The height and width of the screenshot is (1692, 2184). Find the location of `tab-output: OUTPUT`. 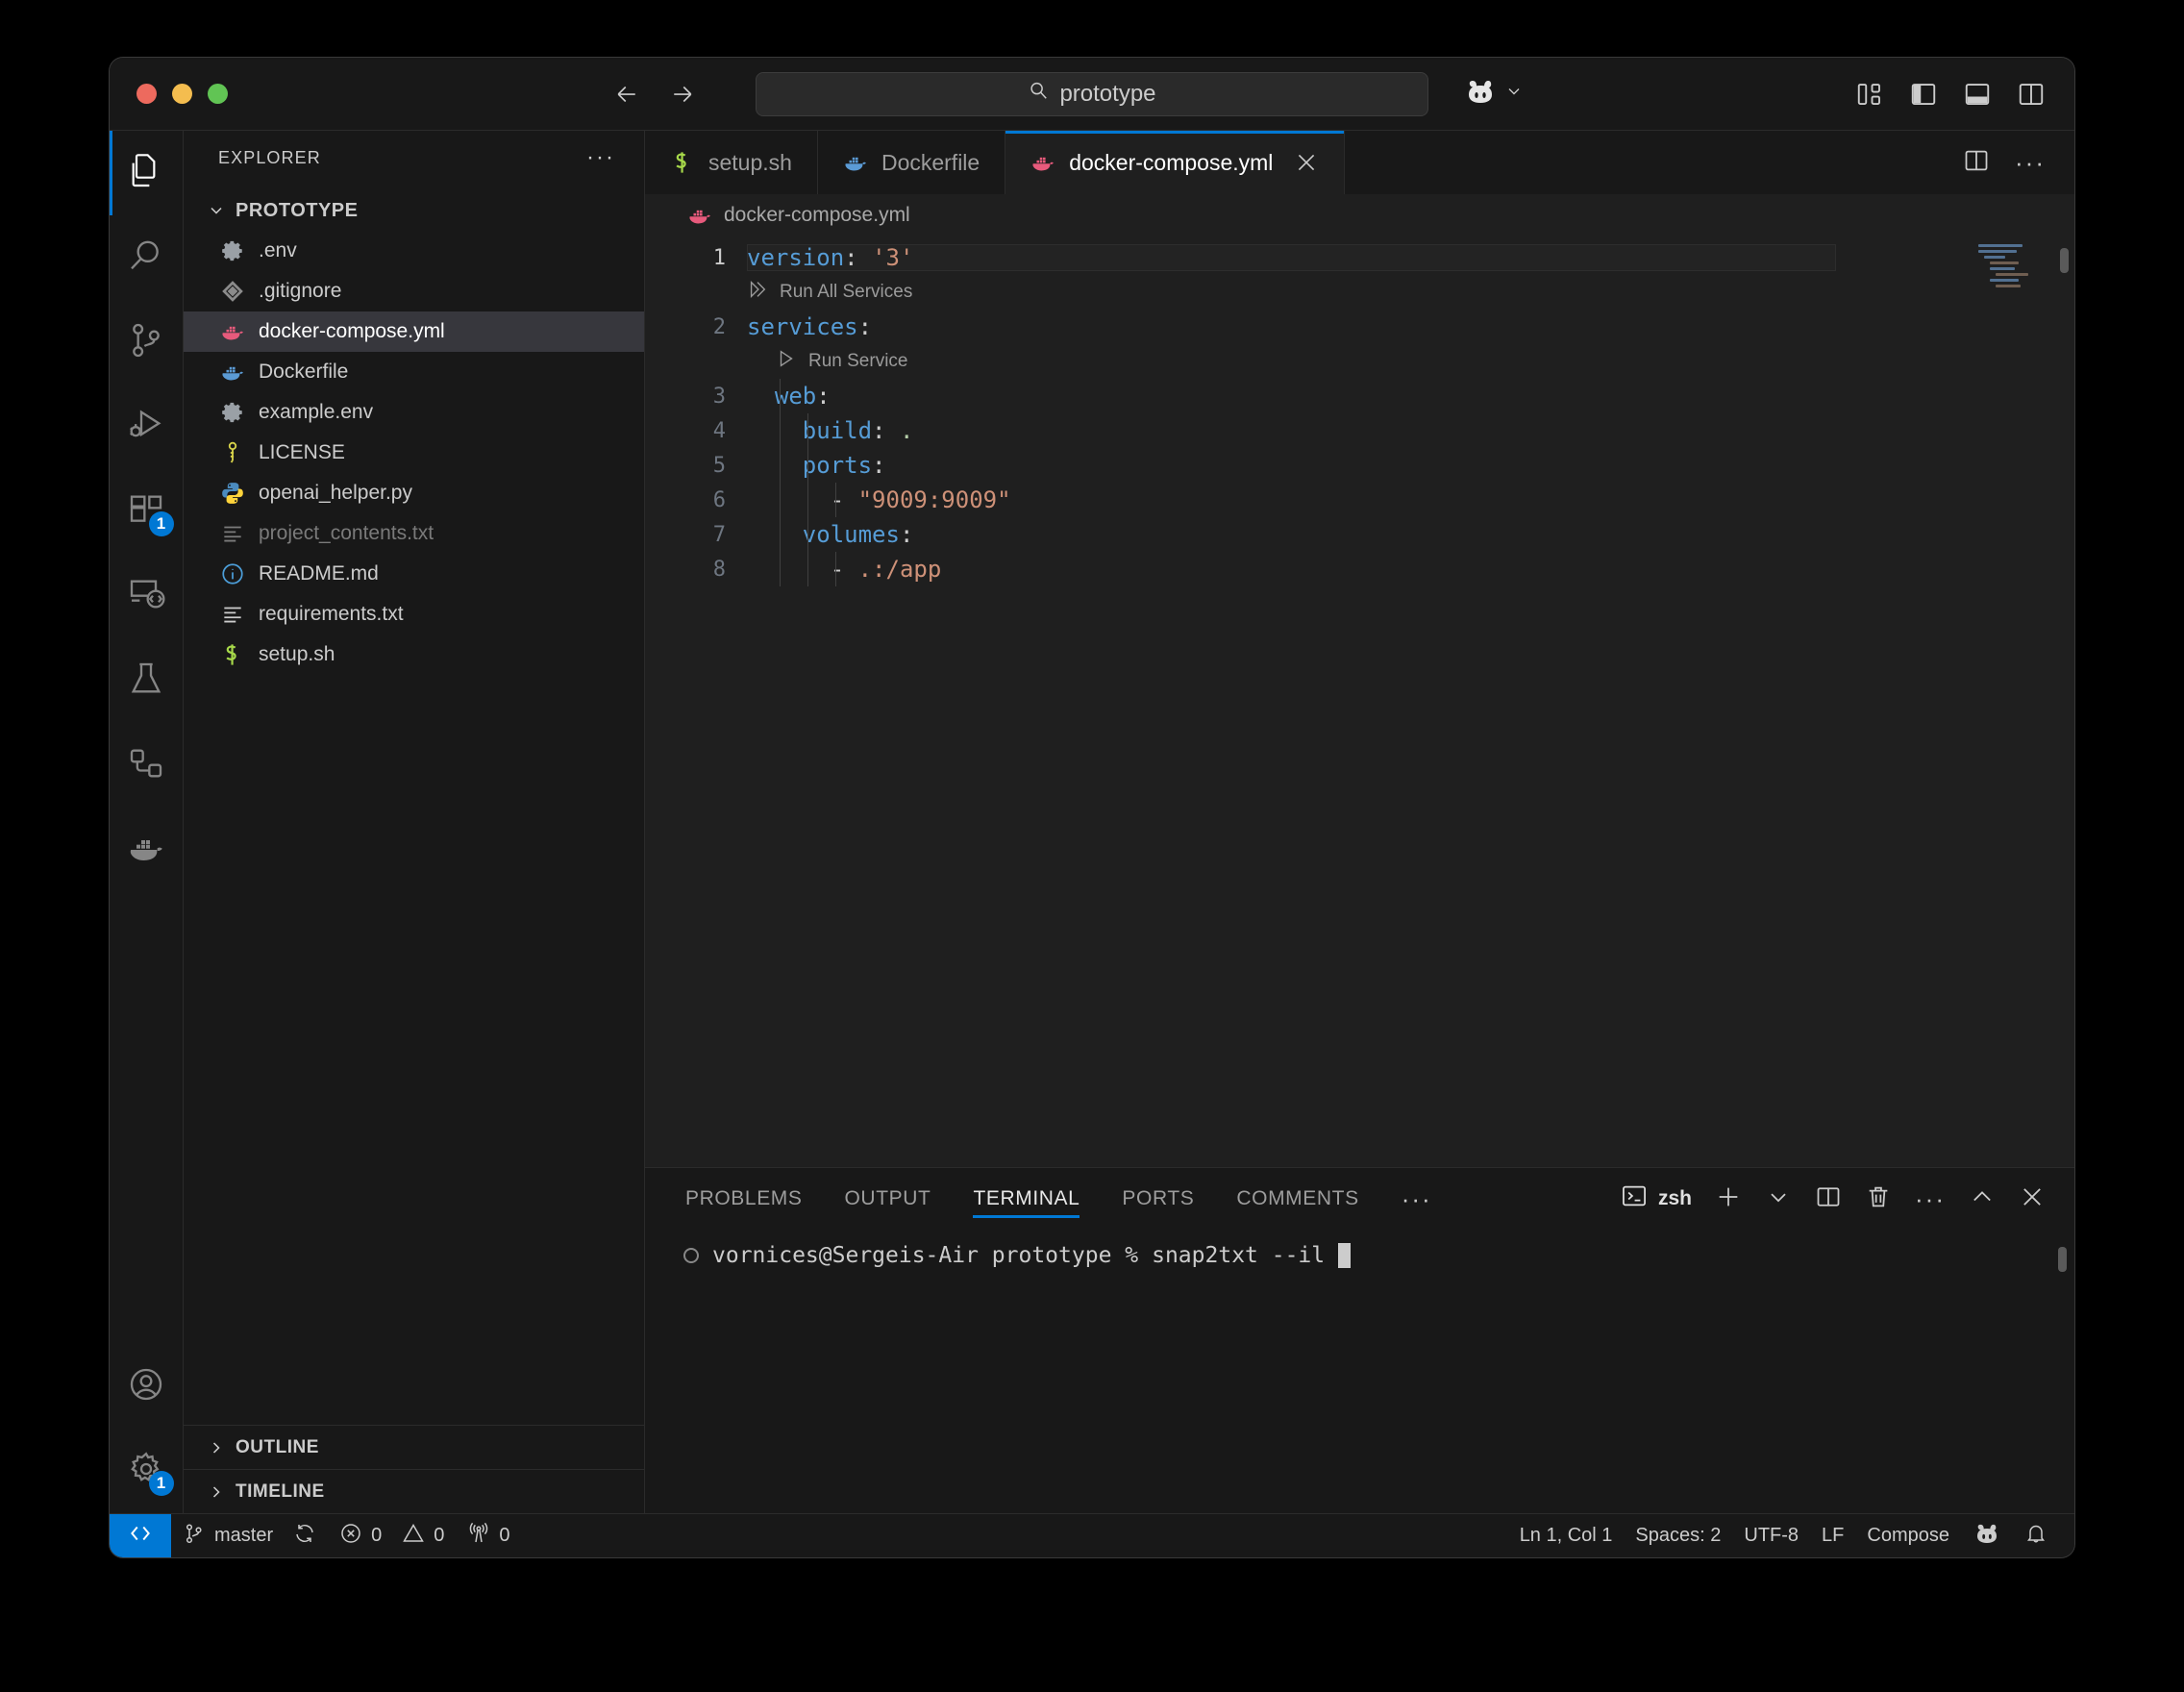

tab-output: OUTPUT is located at coordinates (888, 1199).